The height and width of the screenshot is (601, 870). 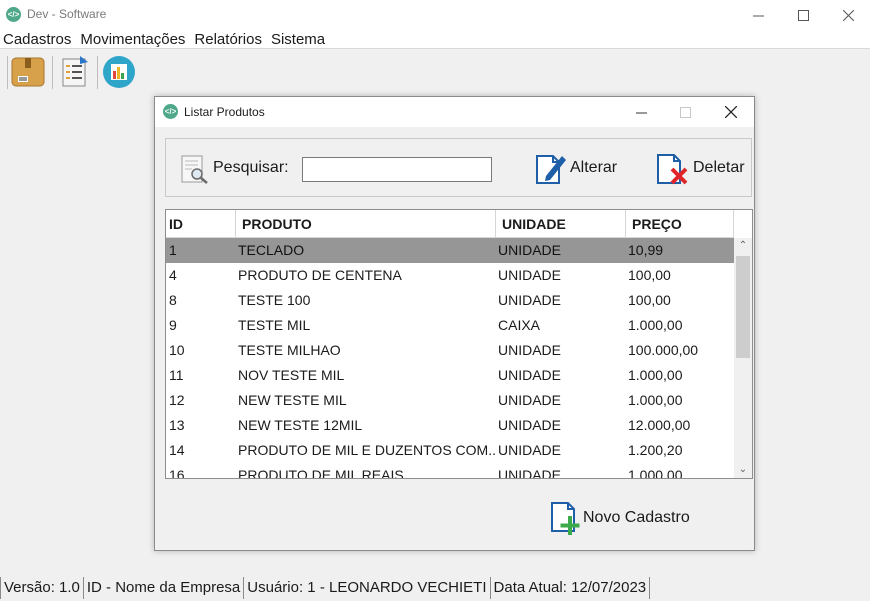 I want to click on cell-produto: NEW TESTE 12MIL, so click(x=300, y=425).